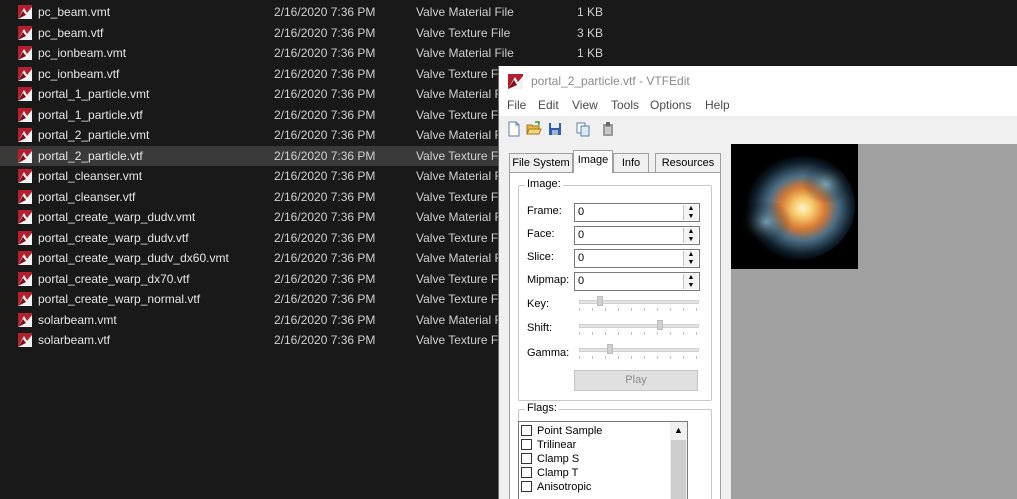 This screenshot has height=499, width=1017. Describe the element at coordinates (79, 73) in the screenshot. I see `file-name: pc_ionbeam.vtf` at that location.